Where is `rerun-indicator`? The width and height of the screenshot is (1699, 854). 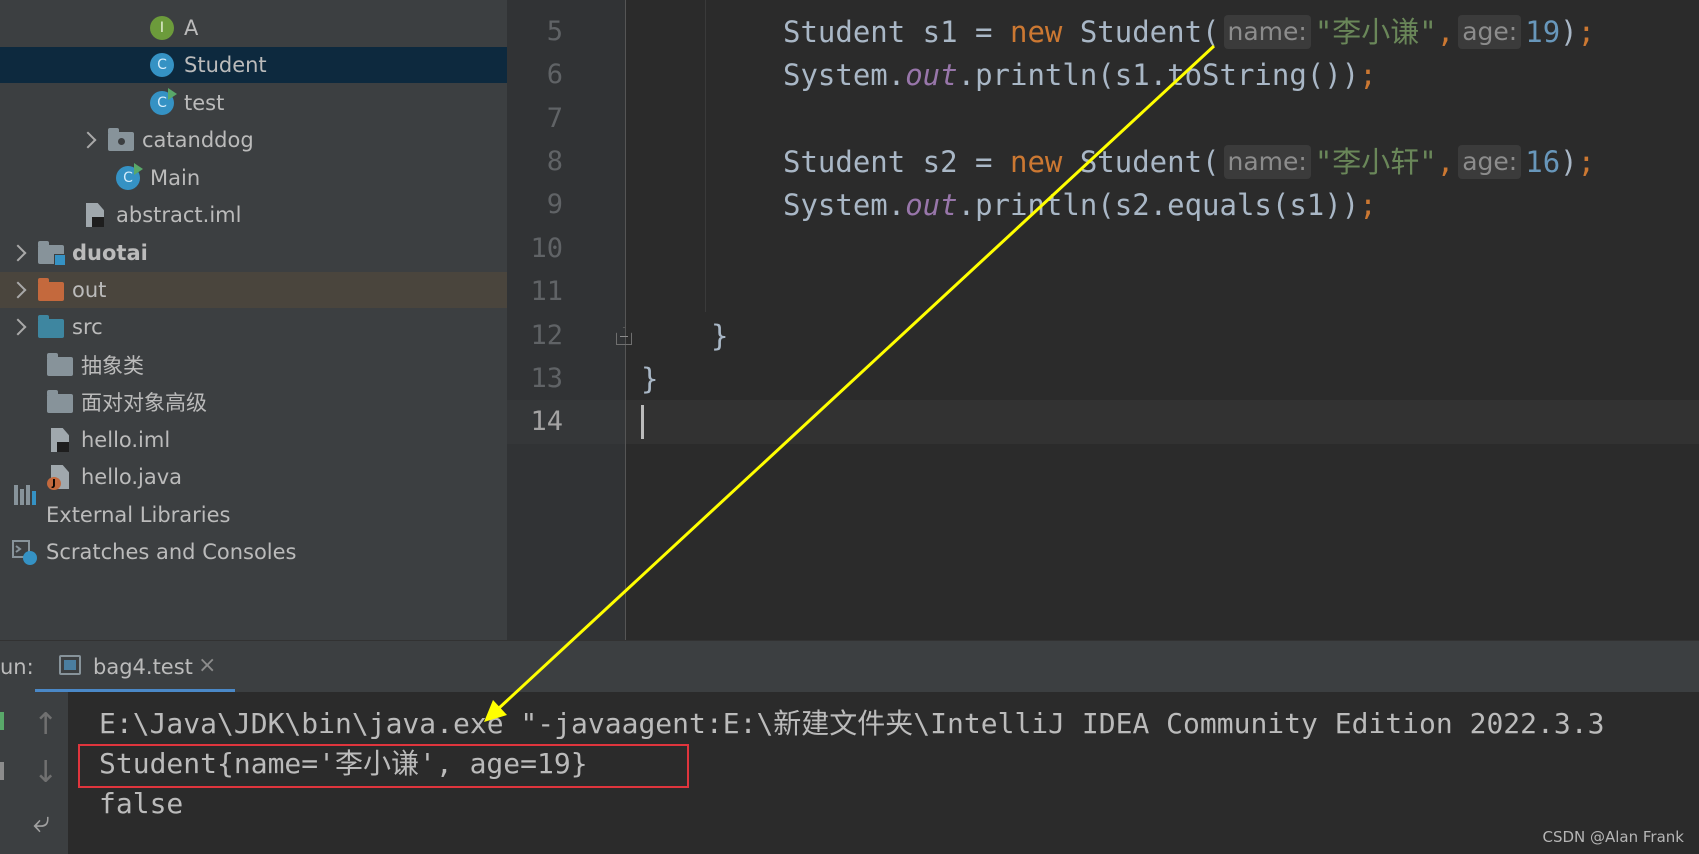
rerun-indicator is located at coordinates (2, 721).